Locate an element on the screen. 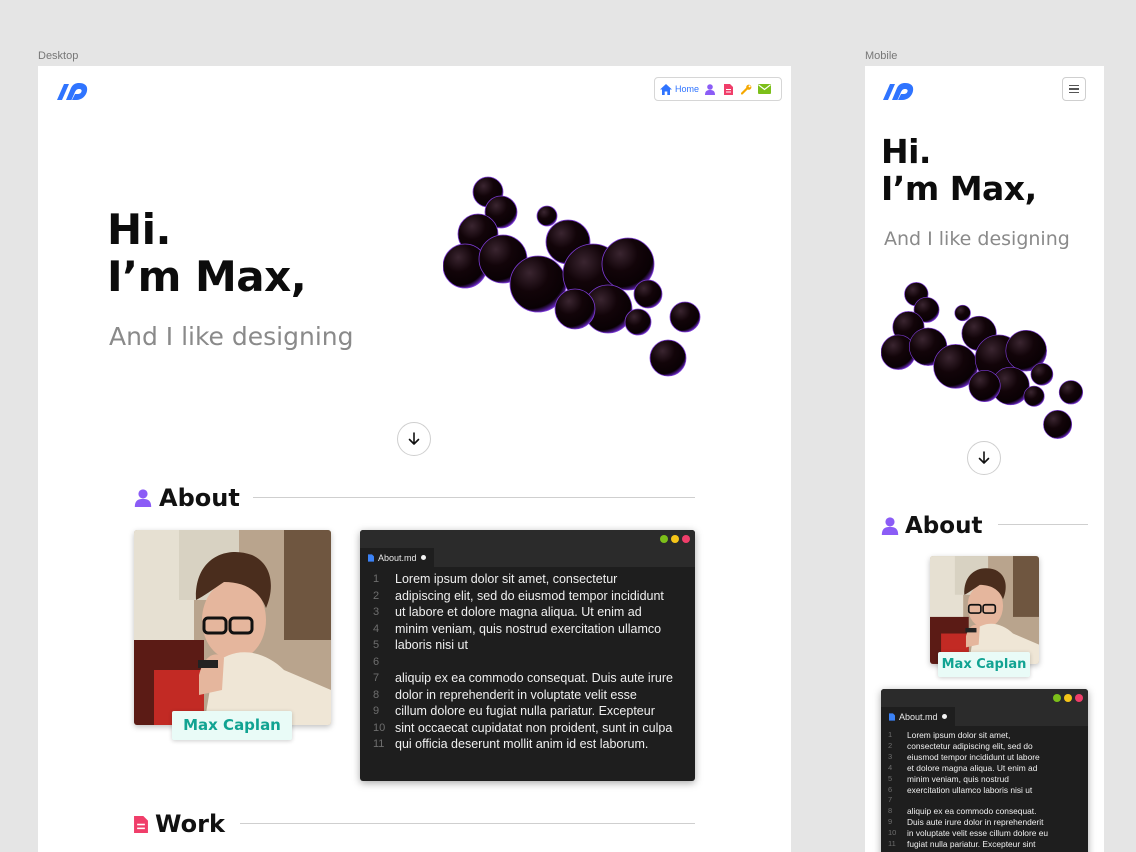 The height and width of the screenshot is (852, 1136). line-text: aliquip ex ea commodo consequat. is located at coordinates (972, 811).